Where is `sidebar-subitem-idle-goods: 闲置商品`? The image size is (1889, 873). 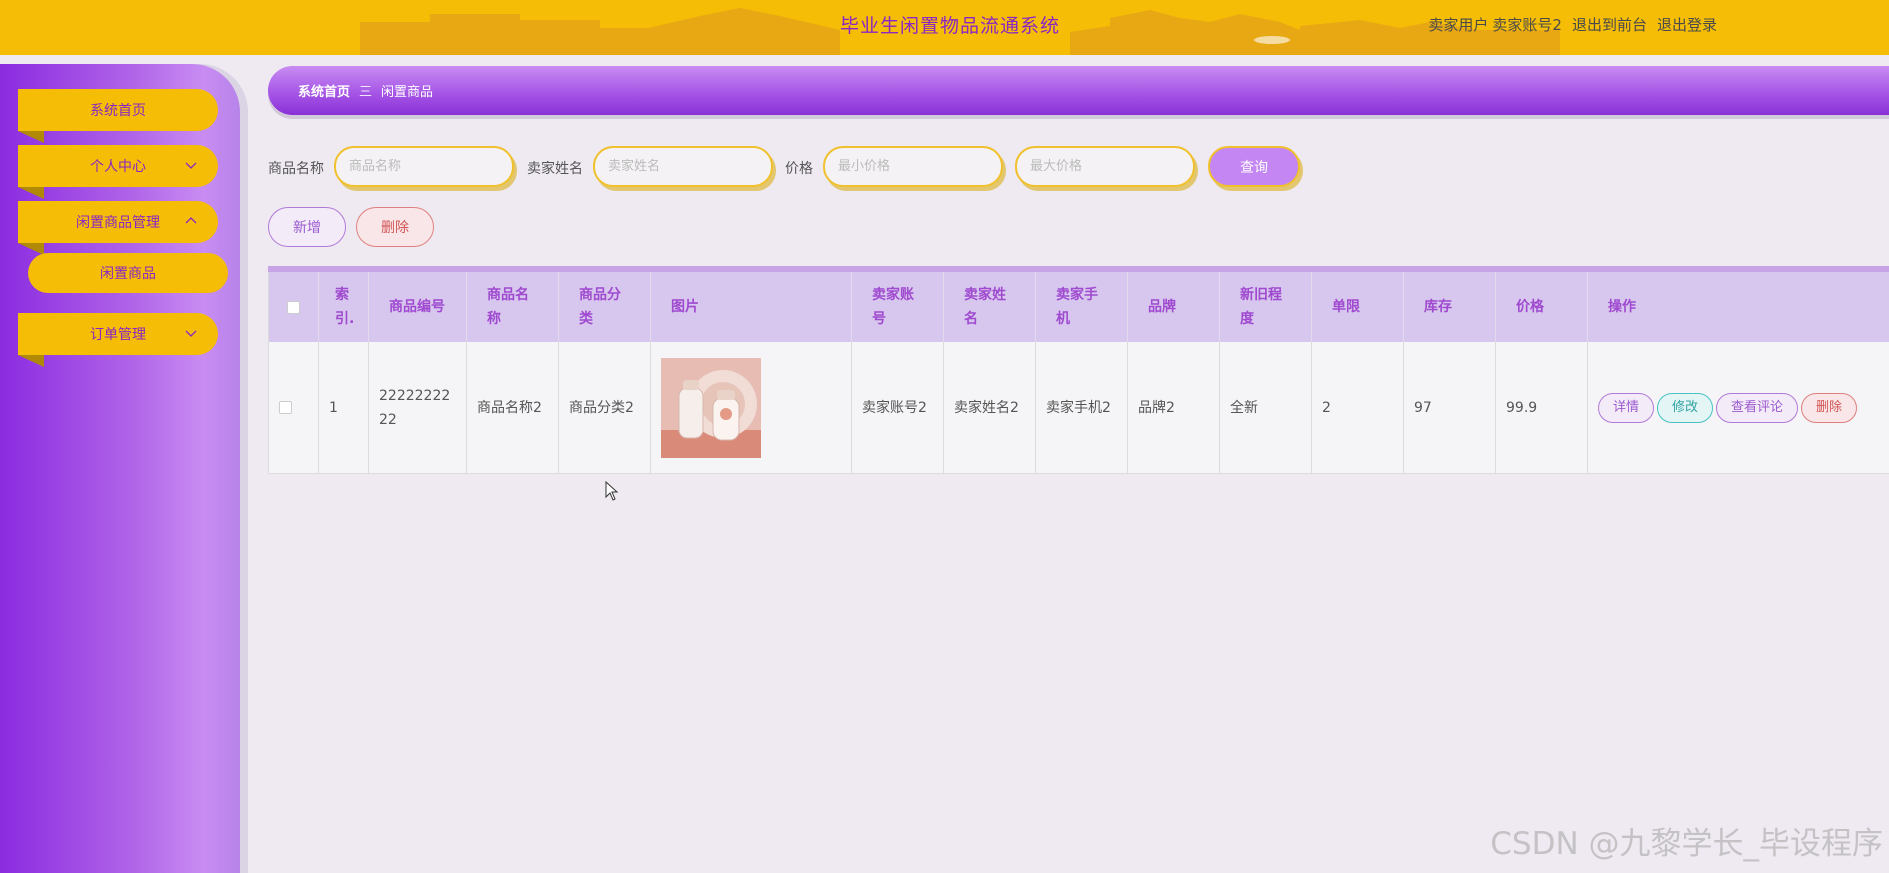
sidebar-subitem-idle-goods: 闲置商品 is located at coordinates (128, 273).